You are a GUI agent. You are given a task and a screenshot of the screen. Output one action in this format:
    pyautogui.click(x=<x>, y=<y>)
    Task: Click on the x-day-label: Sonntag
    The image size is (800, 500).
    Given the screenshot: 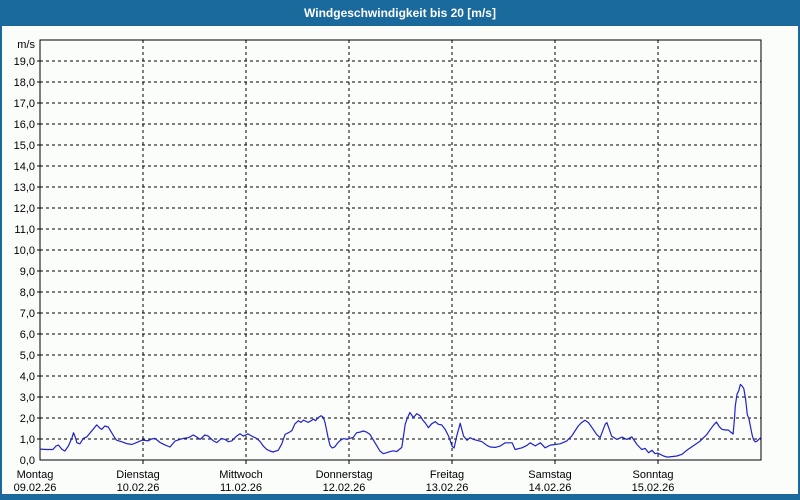 What is the action you would take?
    pyautogui.click(x=653, y=475)
    